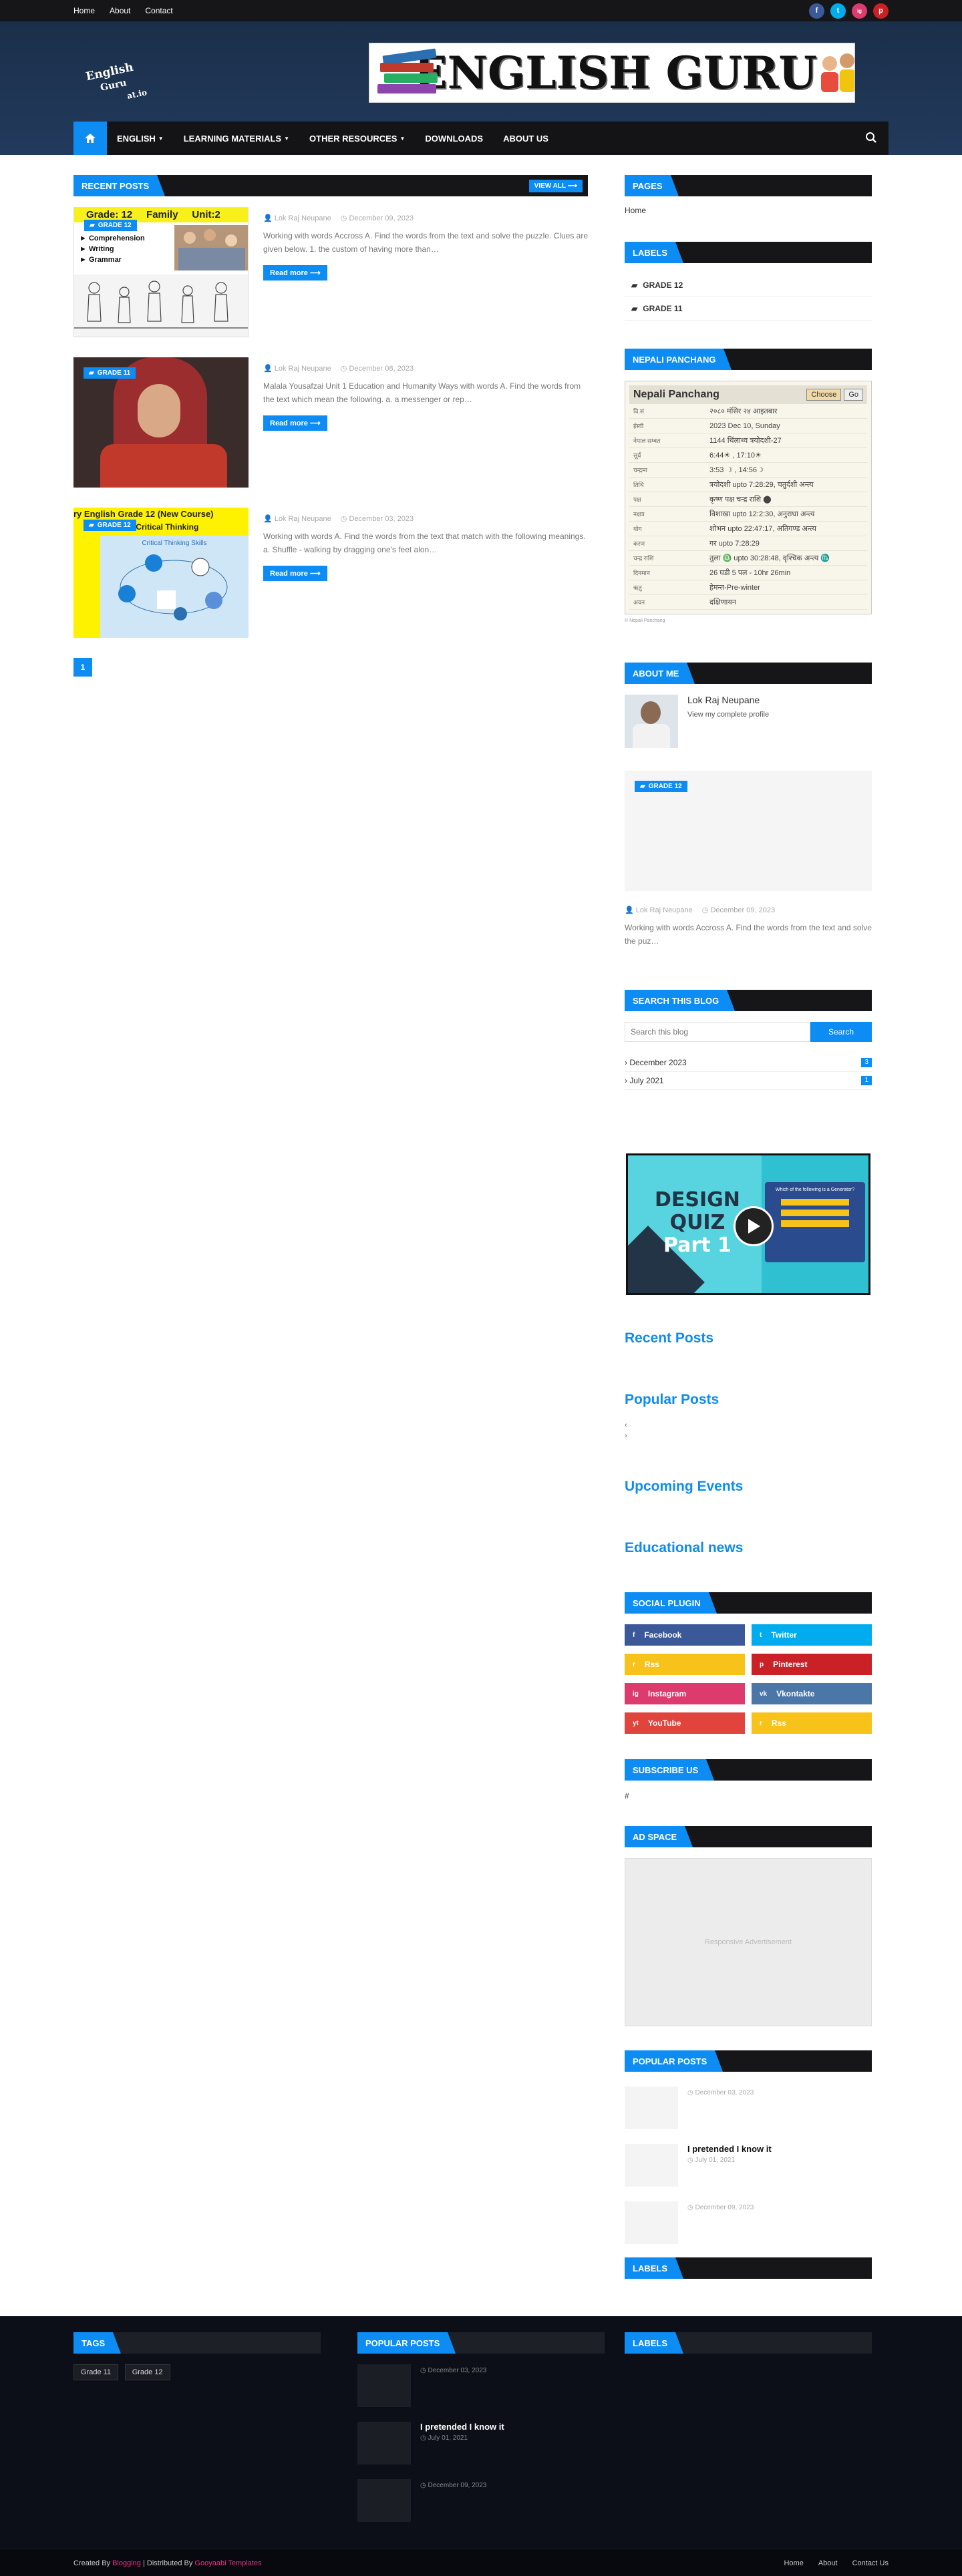  I want to click on clock-icon: ◷, so click(343, 519).